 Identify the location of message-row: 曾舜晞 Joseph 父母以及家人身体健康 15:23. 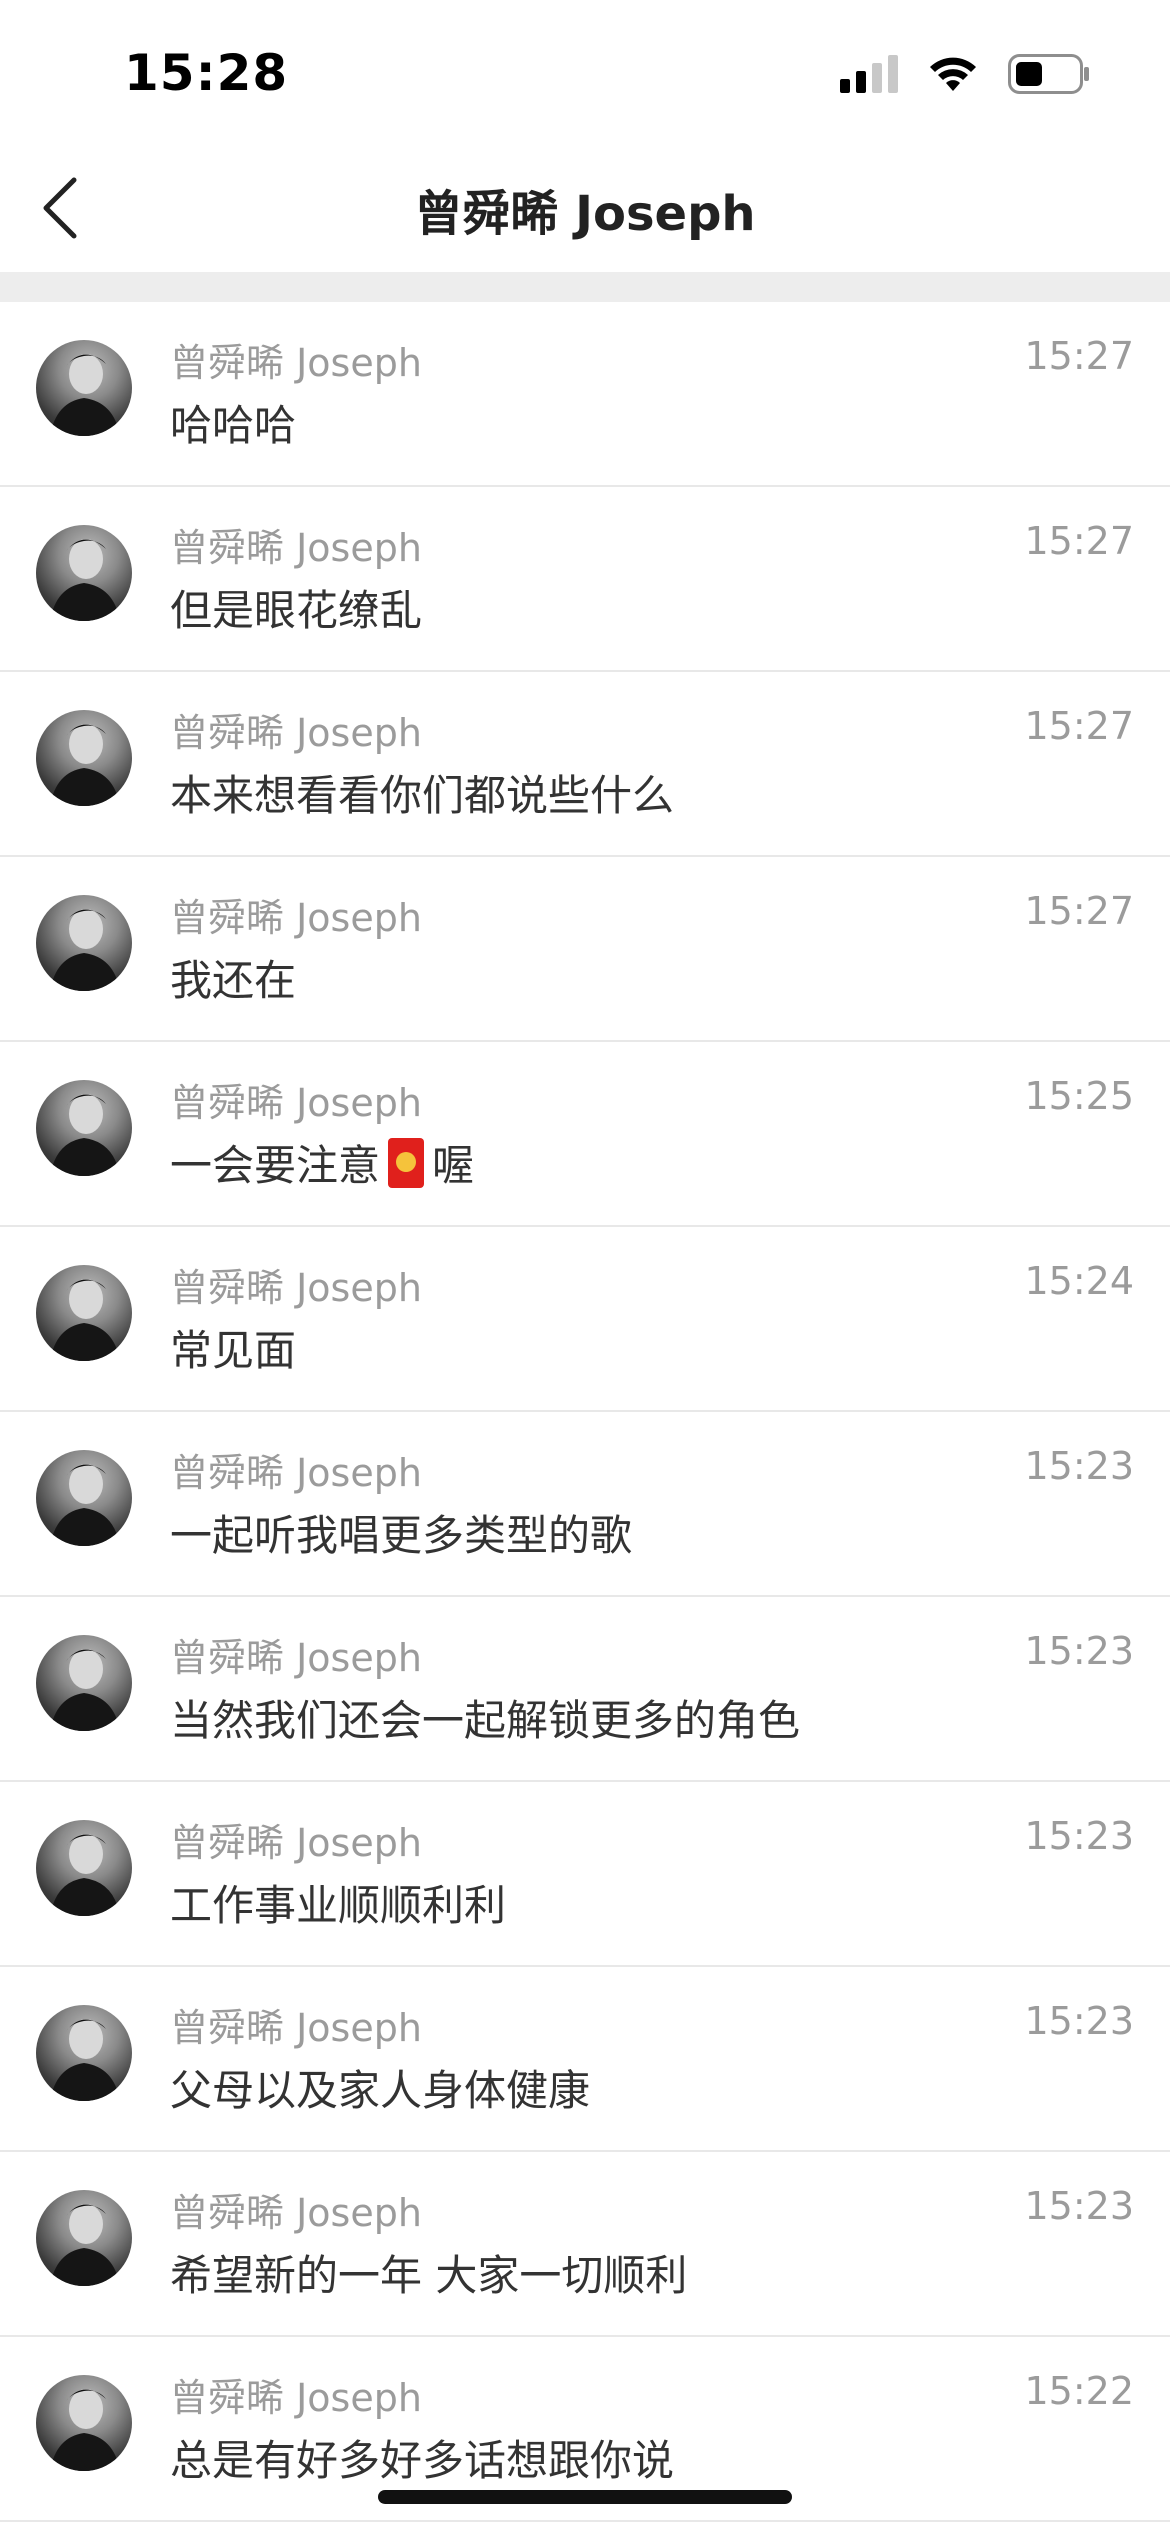
(585, 2059).